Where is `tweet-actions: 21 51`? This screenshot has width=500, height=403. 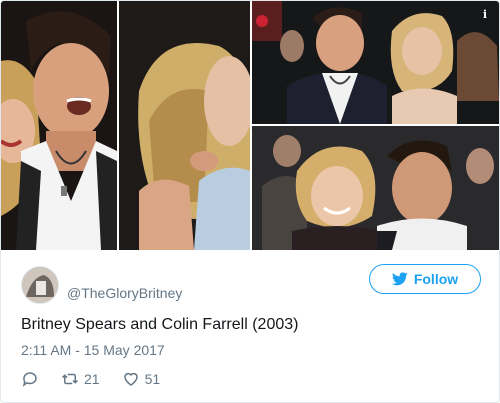 tweet-actions: 21 51 is located at coordinates (101, 379).